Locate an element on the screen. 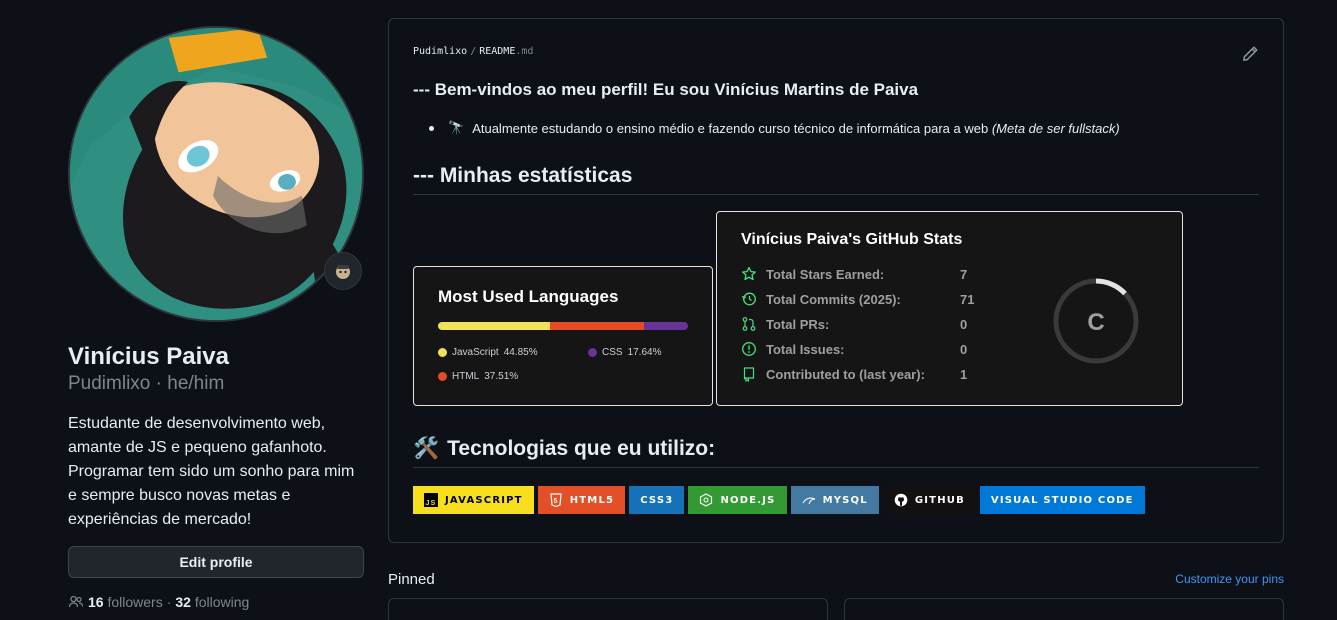 The height and width of the screenshot is (620, 1337). stats-heading: --- Minhas estatísticas is located at coordinates (836, 179).